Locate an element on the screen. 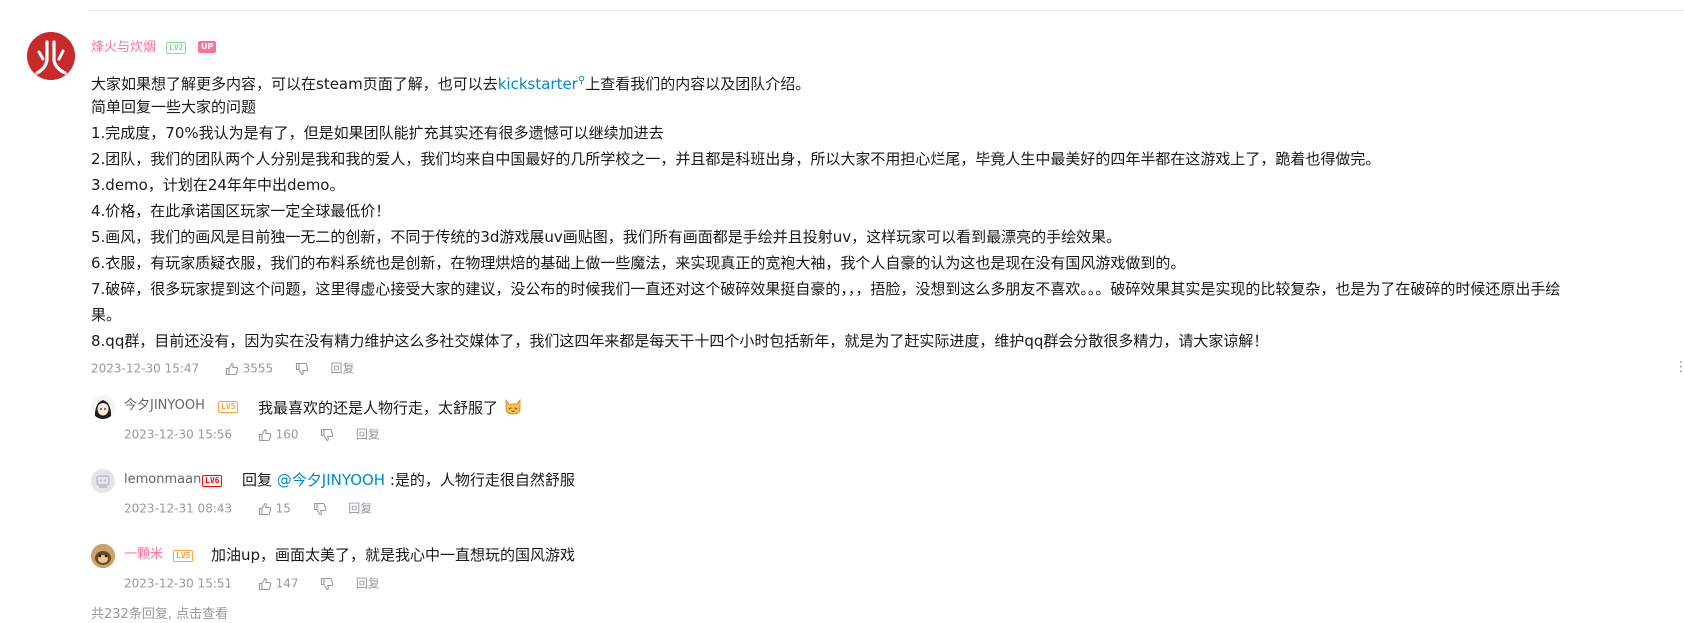  mention-link: @今夕JINYOOH is located at coordinates (331, 480).